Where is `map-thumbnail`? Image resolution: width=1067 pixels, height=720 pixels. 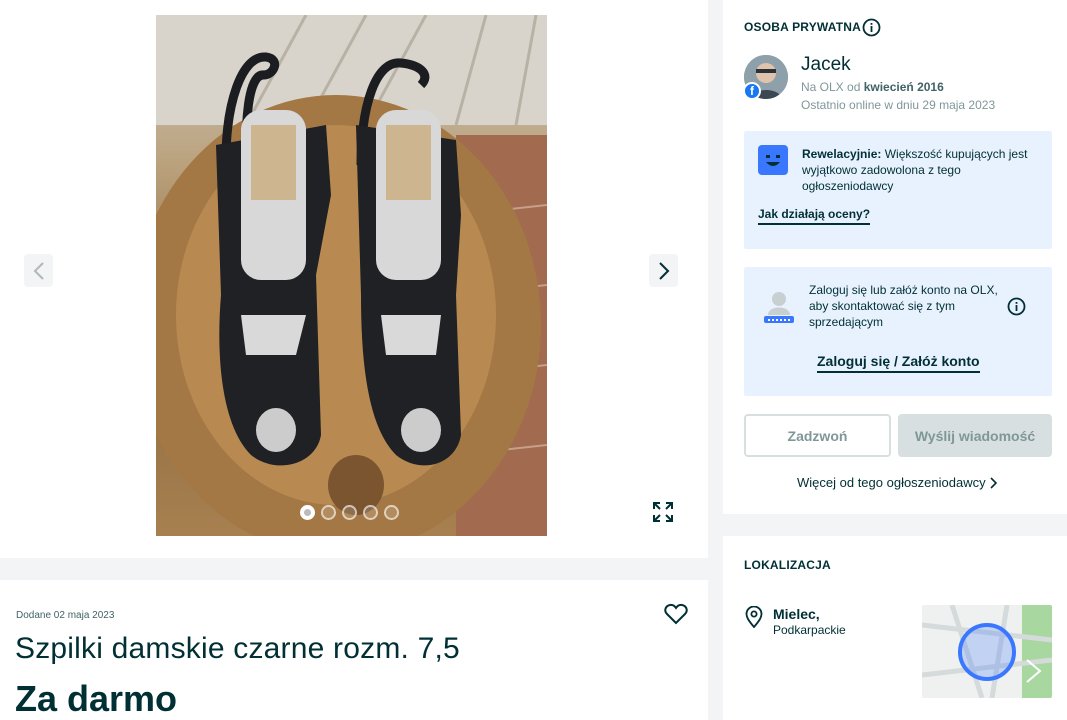 map-thumbnail is located at coordinates (987, 651).